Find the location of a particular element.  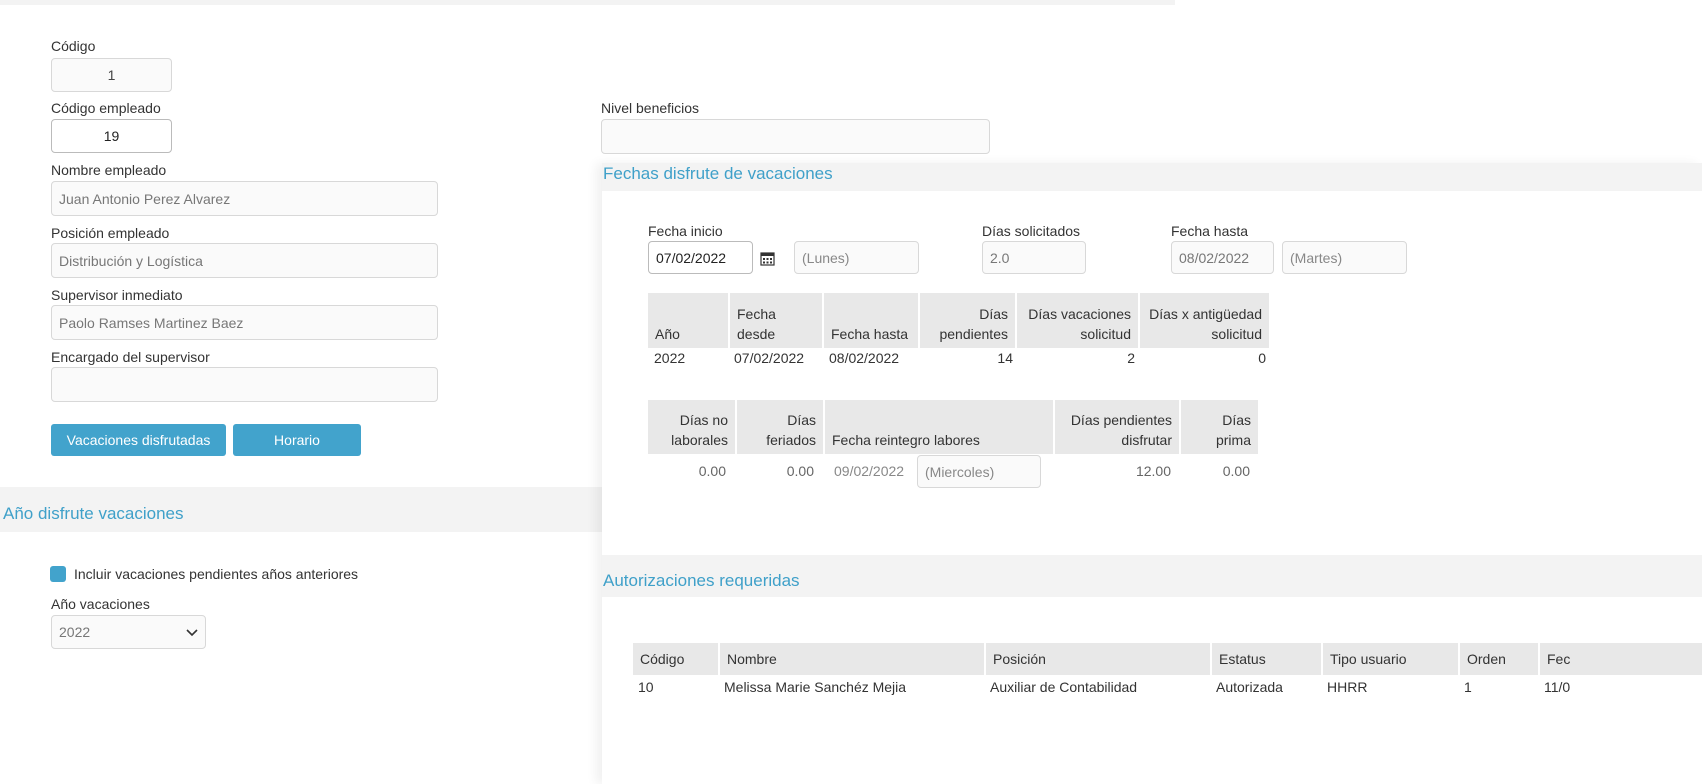

auth-cell-codigo: 10 is located at coordinates (646, 687).